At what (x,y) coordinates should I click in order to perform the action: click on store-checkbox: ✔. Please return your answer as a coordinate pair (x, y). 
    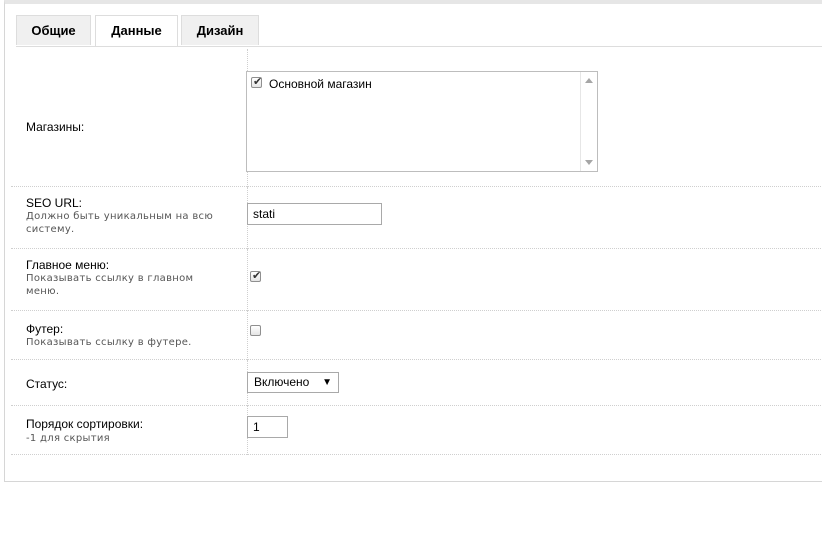
    Looking at the image, I should click on (257, 82).